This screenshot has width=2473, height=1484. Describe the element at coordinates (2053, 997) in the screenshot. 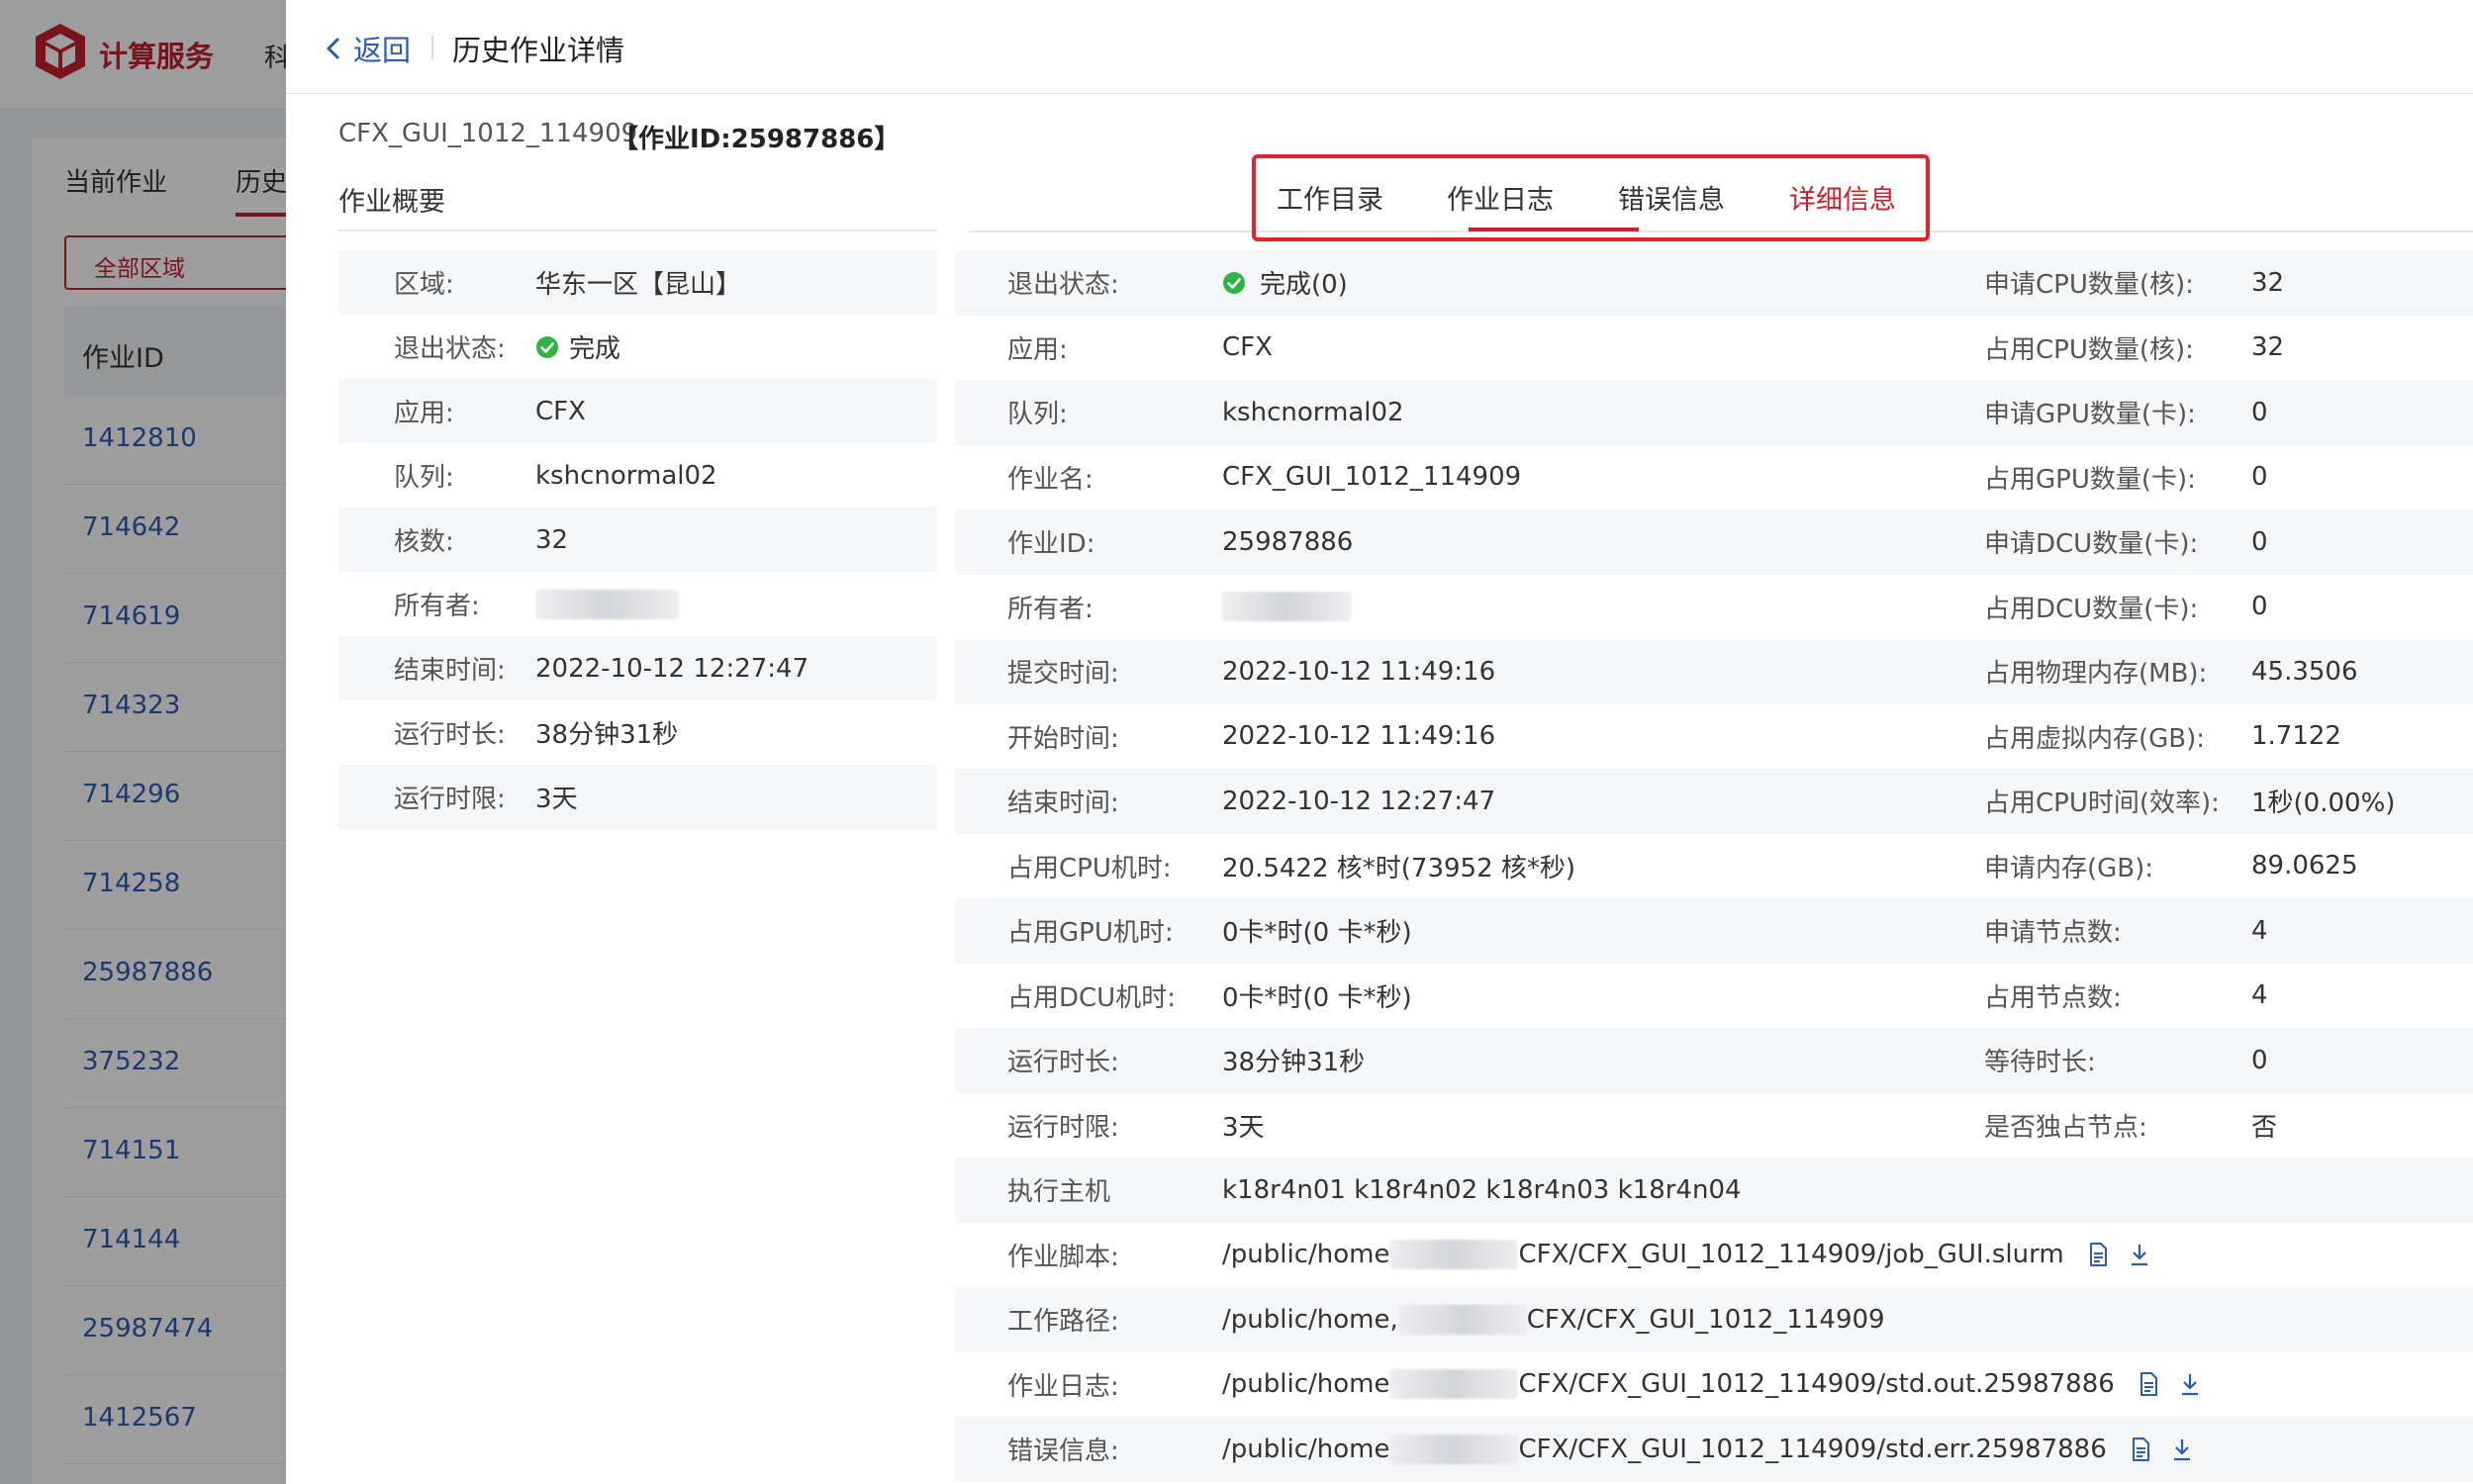

I see `row-label-2: 占用节点数:` at that location.